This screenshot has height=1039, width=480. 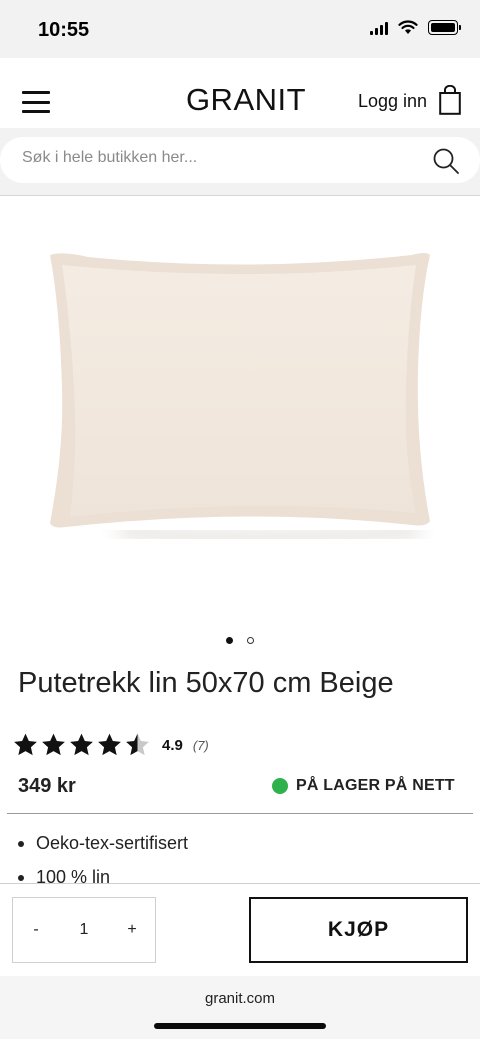 What do you see at coordinates (240, 29) in the screenshot?
I see `status-bar: 10:55` at bounding box center [240, 29].